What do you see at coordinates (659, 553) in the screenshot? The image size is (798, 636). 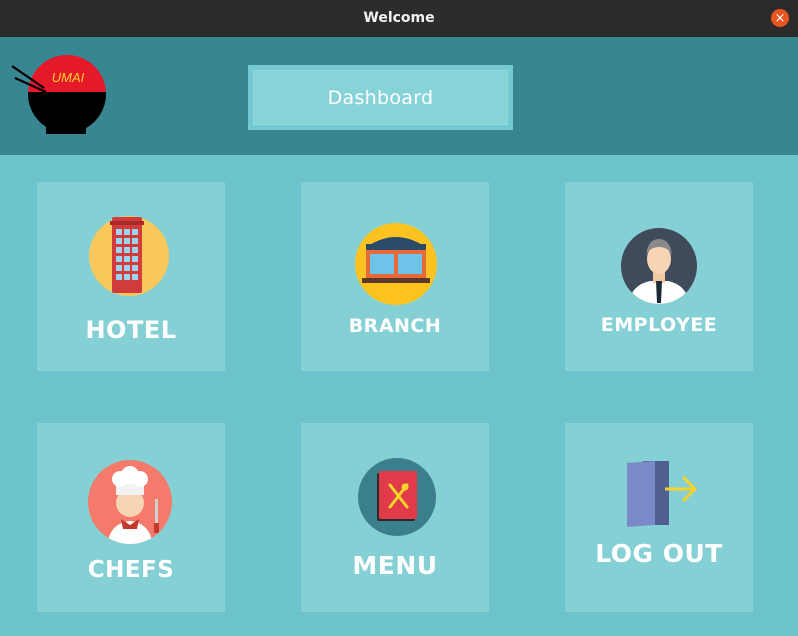 I see `logout-label: LOG OUT` at bounding box center [659, 553].